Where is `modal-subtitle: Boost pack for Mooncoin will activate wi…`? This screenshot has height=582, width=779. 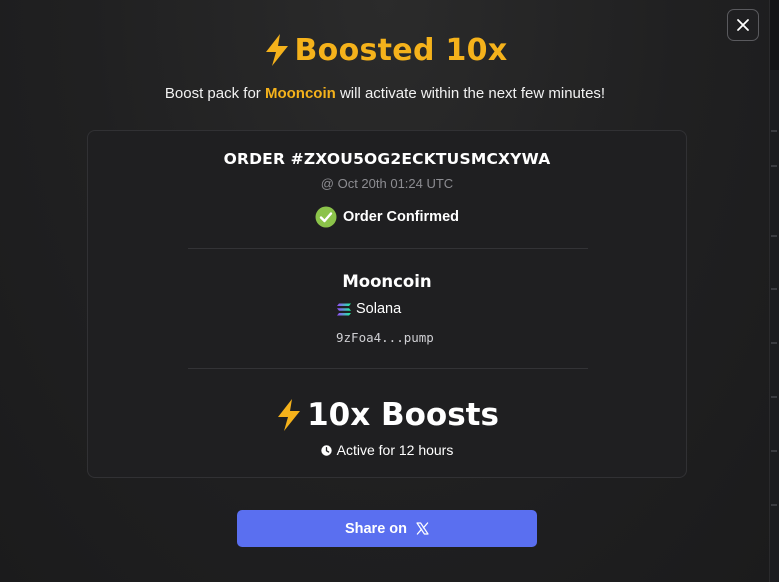
modal-subtitle: Boost pack for Mooncoin will activate wi… is located at coordinates (385, 93).